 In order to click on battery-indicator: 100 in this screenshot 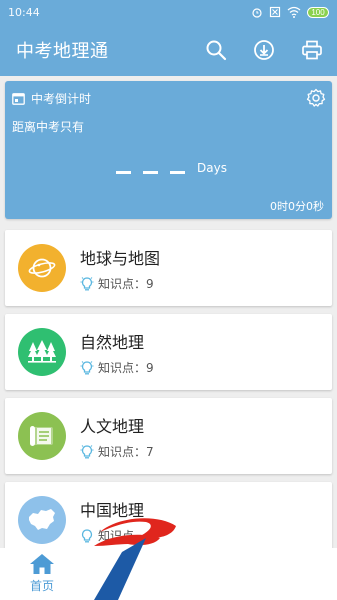, I will do `click(318, 12)`.